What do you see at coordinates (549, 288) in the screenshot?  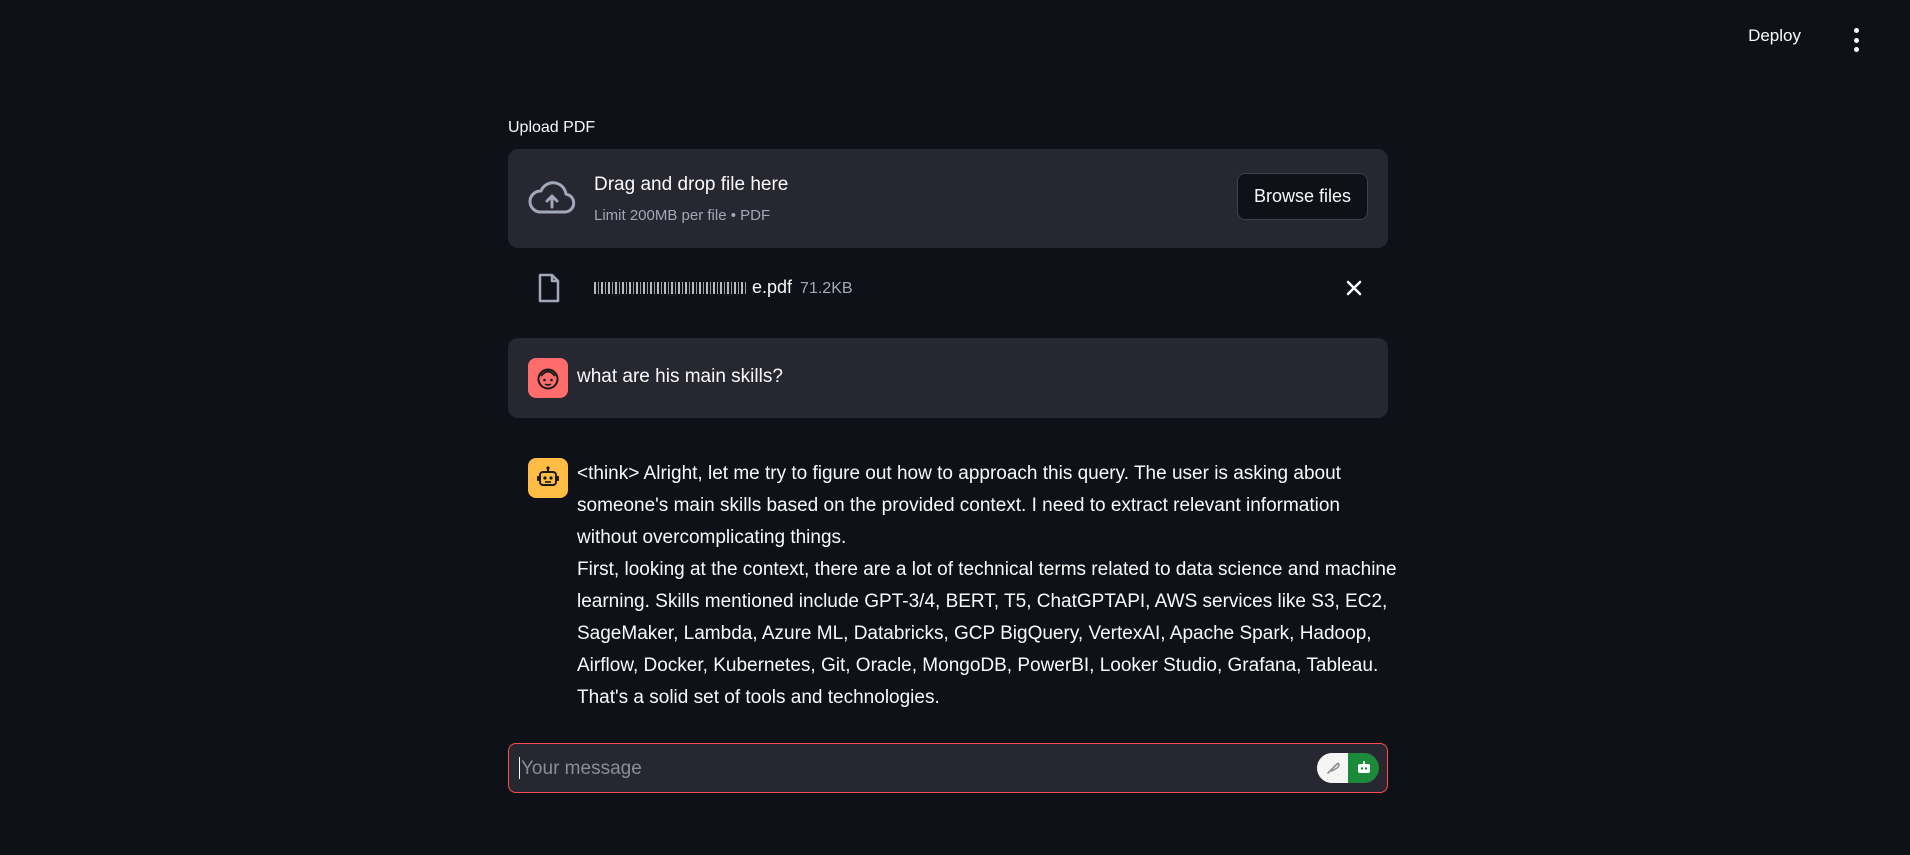 I see `file-icon` at bounding box center [549, 288].